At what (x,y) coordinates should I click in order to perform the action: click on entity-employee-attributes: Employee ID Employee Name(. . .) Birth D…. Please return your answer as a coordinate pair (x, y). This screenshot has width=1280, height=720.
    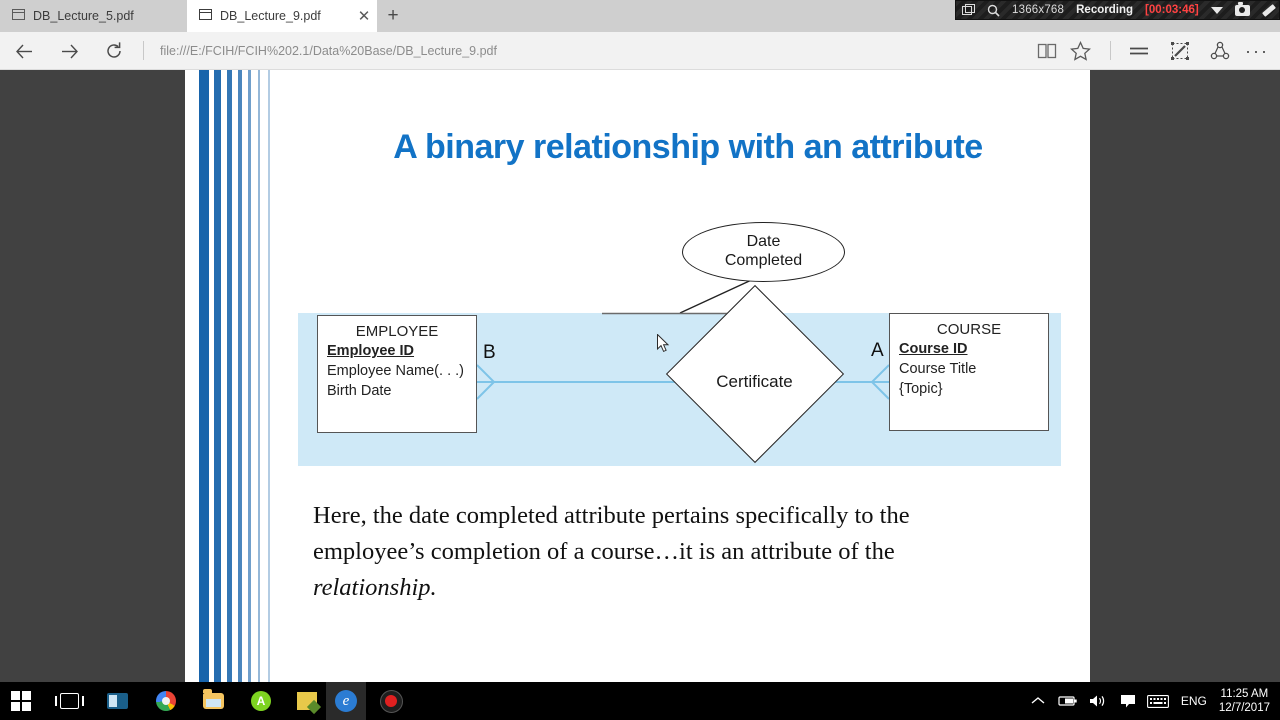
    Looking at the image, I should click on (401, 371).